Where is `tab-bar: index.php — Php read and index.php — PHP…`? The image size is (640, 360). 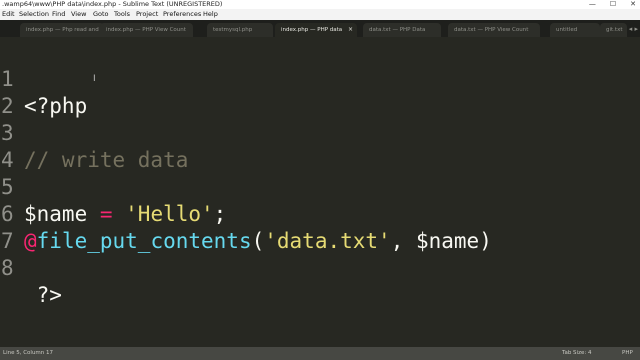
tab-bar: index.php — Php read and index.php — PHP… is located at coordinates (320, 28).